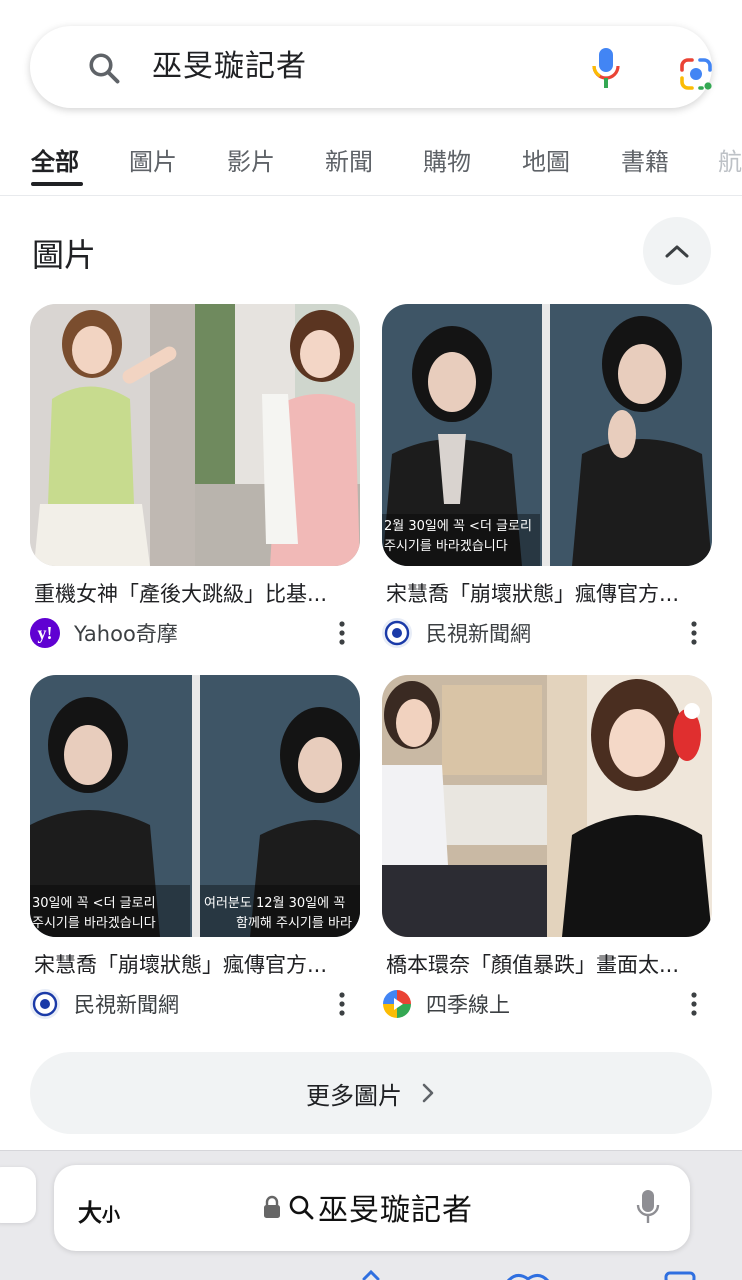  Describe the element at coordinates (371, 1274) in the screenshot. I see `share-icon` at that location.